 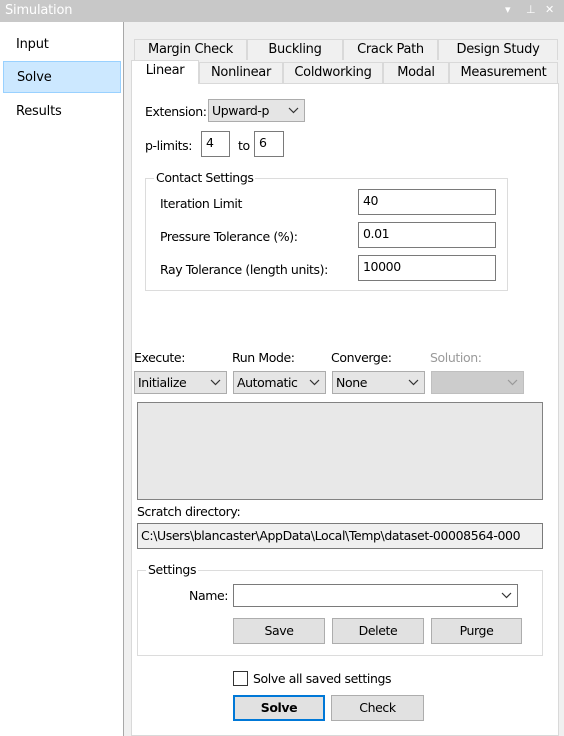 I want to click on solve-all-checkbox, so click(x=240, y=678).